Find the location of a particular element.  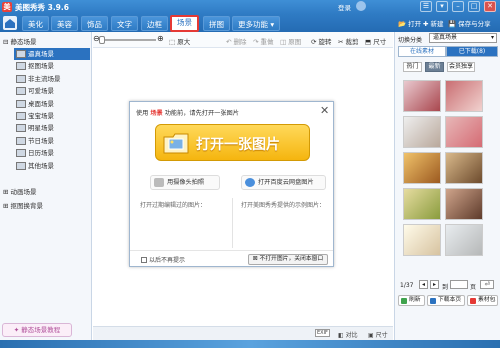

app-logo-icon: 美 is located at coordinates (7, 7).